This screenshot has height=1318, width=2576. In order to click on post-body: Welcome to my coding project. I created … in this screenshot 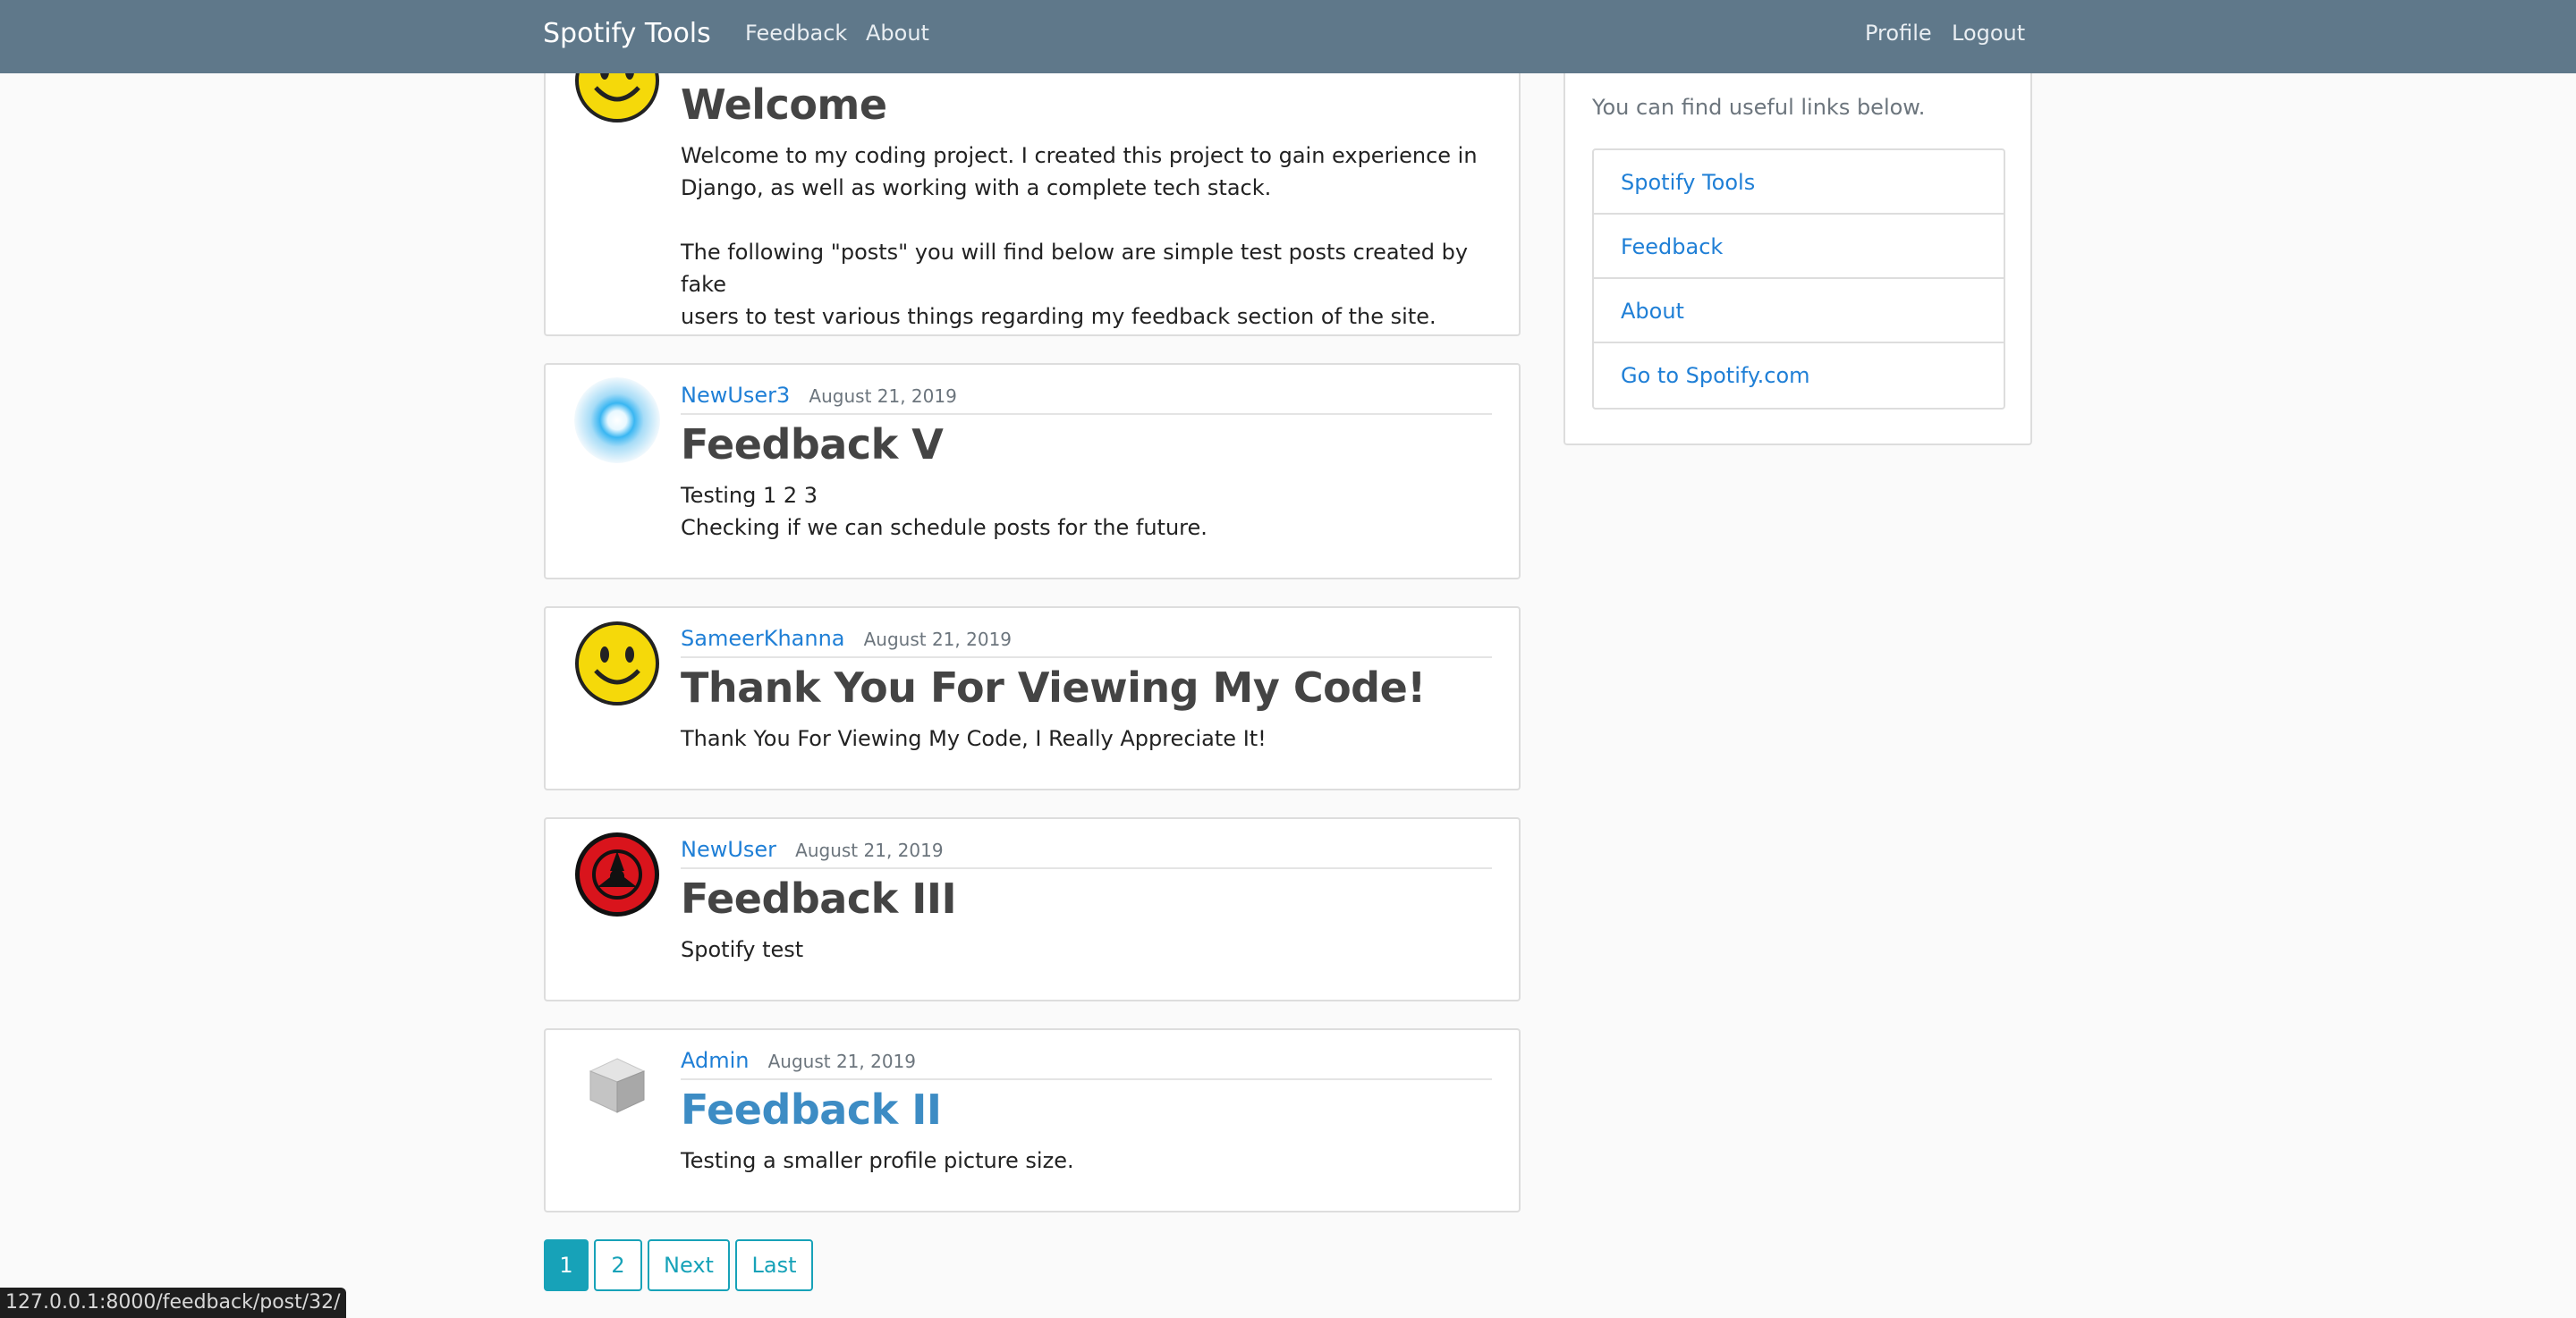, I will do `click(1100, 236)`.